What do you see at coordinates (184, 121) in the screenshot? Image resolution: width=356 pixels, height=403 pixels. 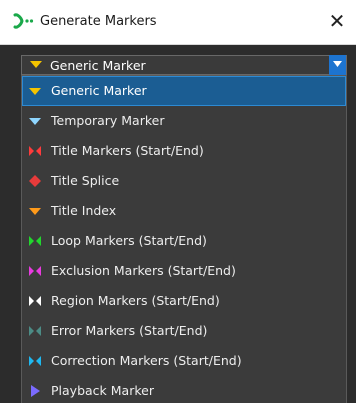 I see `list-item-temporary-marker: Temporary Marker` at bounding box center [184, 121].